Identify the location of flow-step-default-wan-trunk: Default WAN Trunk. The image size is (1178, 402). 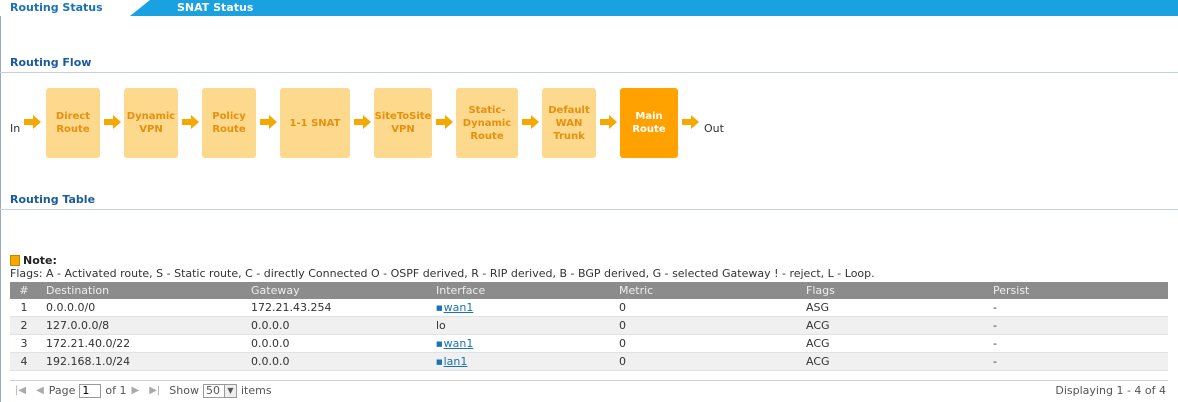
(569, 123).